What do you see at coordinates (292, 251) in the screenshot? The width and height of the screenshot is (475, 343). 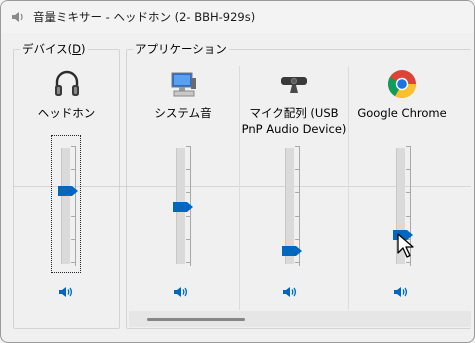 I see `volume-thumb-mic-array` at bounding box center [292, 251].